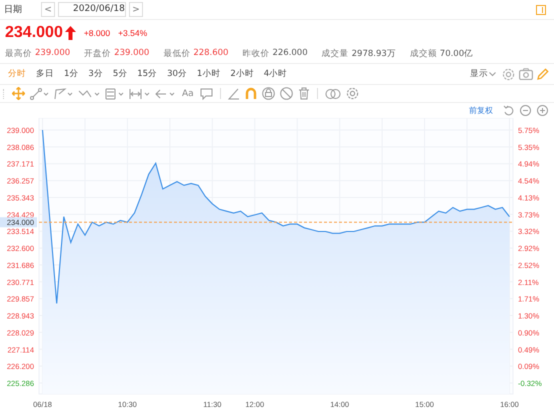 This screenshot has height=414, width=554. I want to click on zoom-in-icon, so click(542, 110).